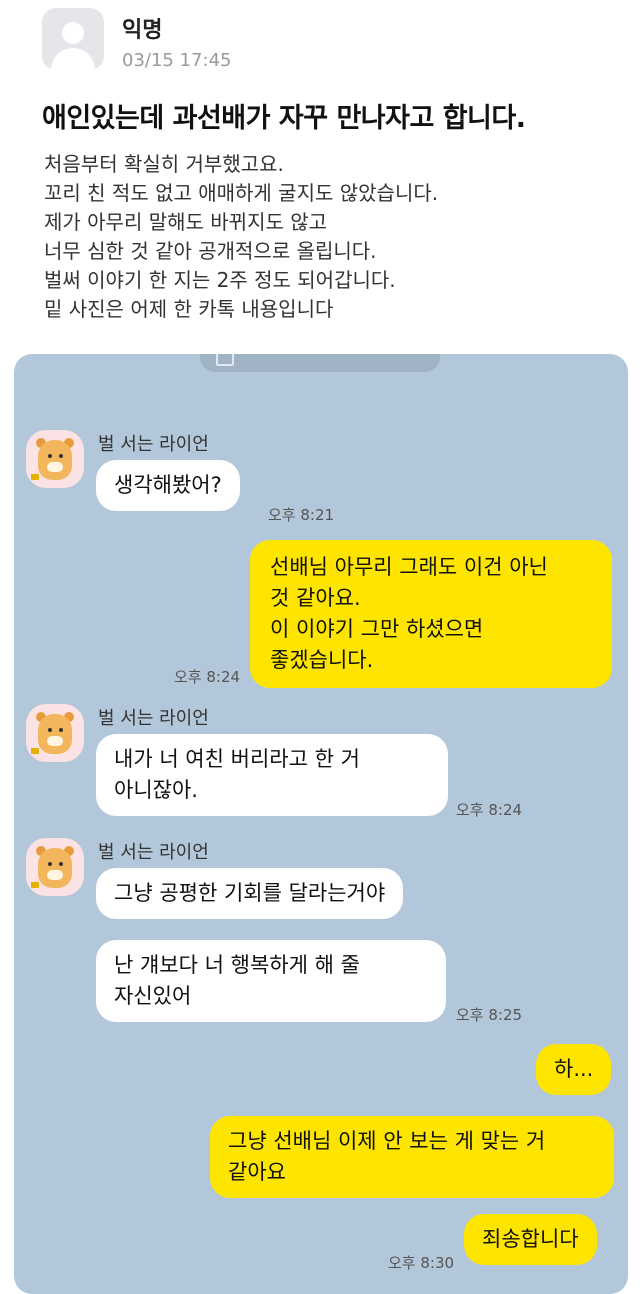  I want to click on message-bubble: 죄송합니다, so click(530, 1239).